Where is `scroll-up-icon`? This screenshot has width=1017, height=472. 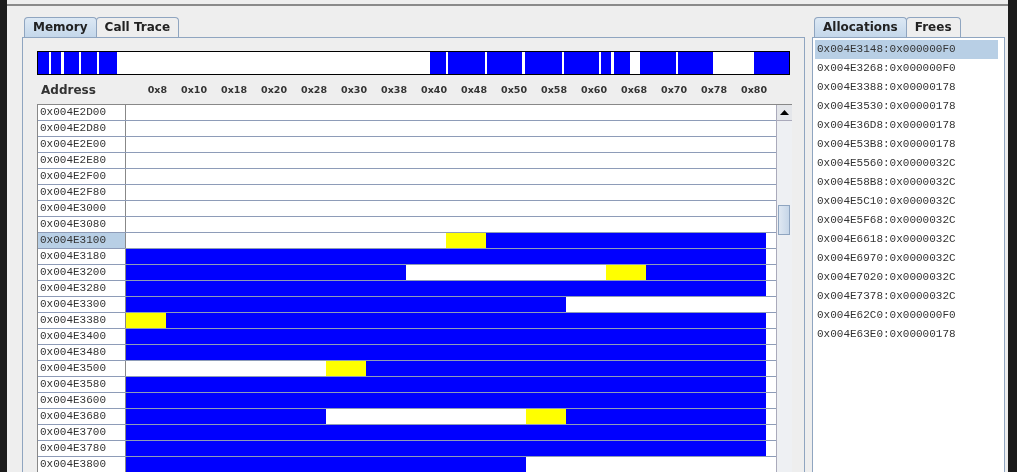 scroll-up-icon is located at coordinates (784, 113).